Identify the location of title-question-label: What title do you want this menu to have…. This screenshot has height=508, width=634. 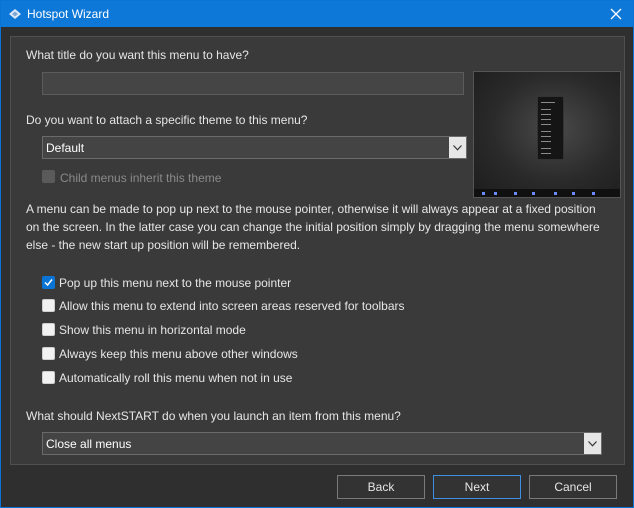
(137, 55).